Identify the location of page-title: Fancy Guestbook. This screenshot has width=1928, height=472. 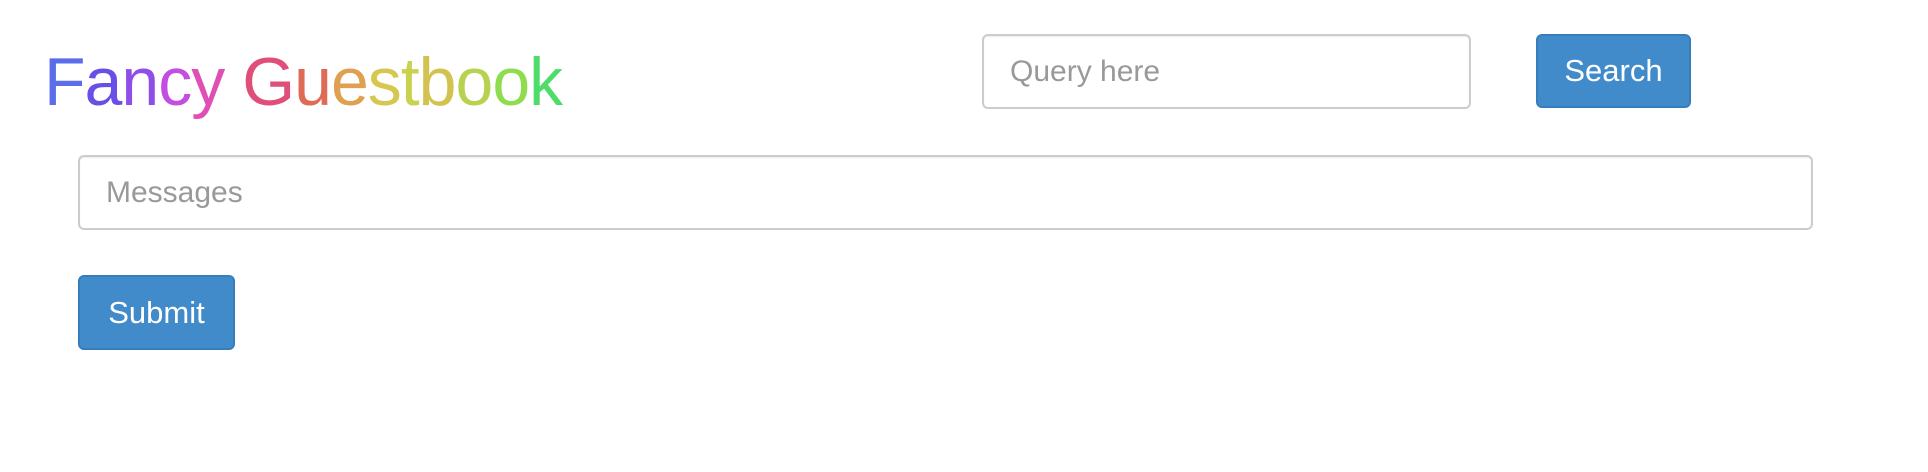
(303, 82).